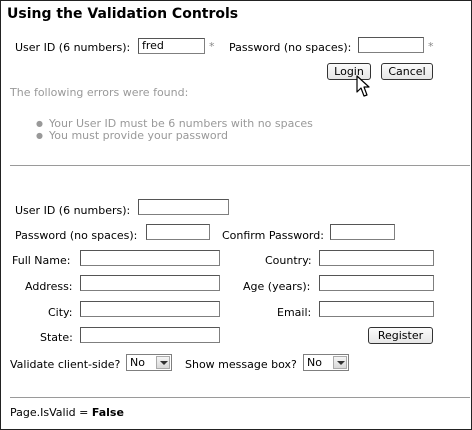  Describe the element at coordinates (171, 46) in the screenshot. I see `login-userid-input: fred` at that location.